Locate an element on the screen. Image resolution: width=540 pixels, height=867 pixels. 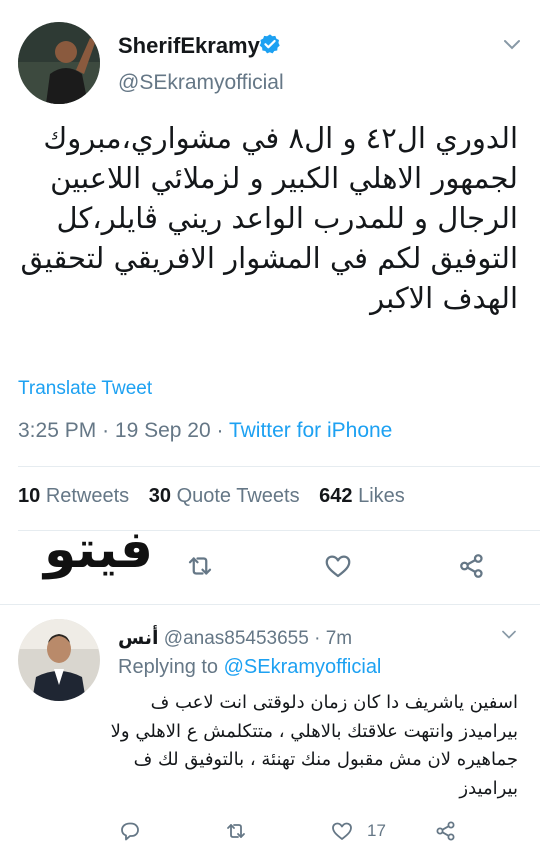
verified-badge-icon is located at coordinates (270, 44).